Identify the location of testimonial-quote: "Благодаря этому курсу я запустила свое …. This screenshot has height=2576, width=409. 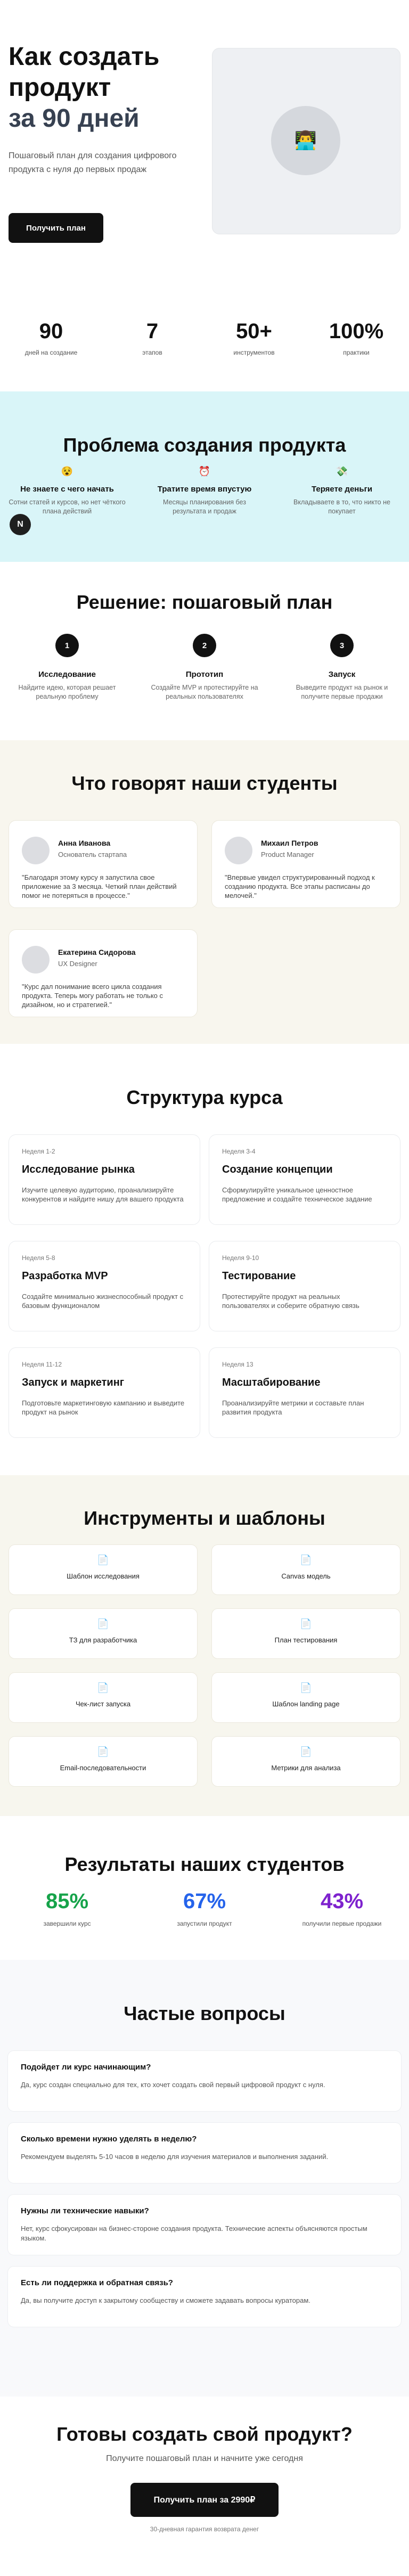
(99, 886).